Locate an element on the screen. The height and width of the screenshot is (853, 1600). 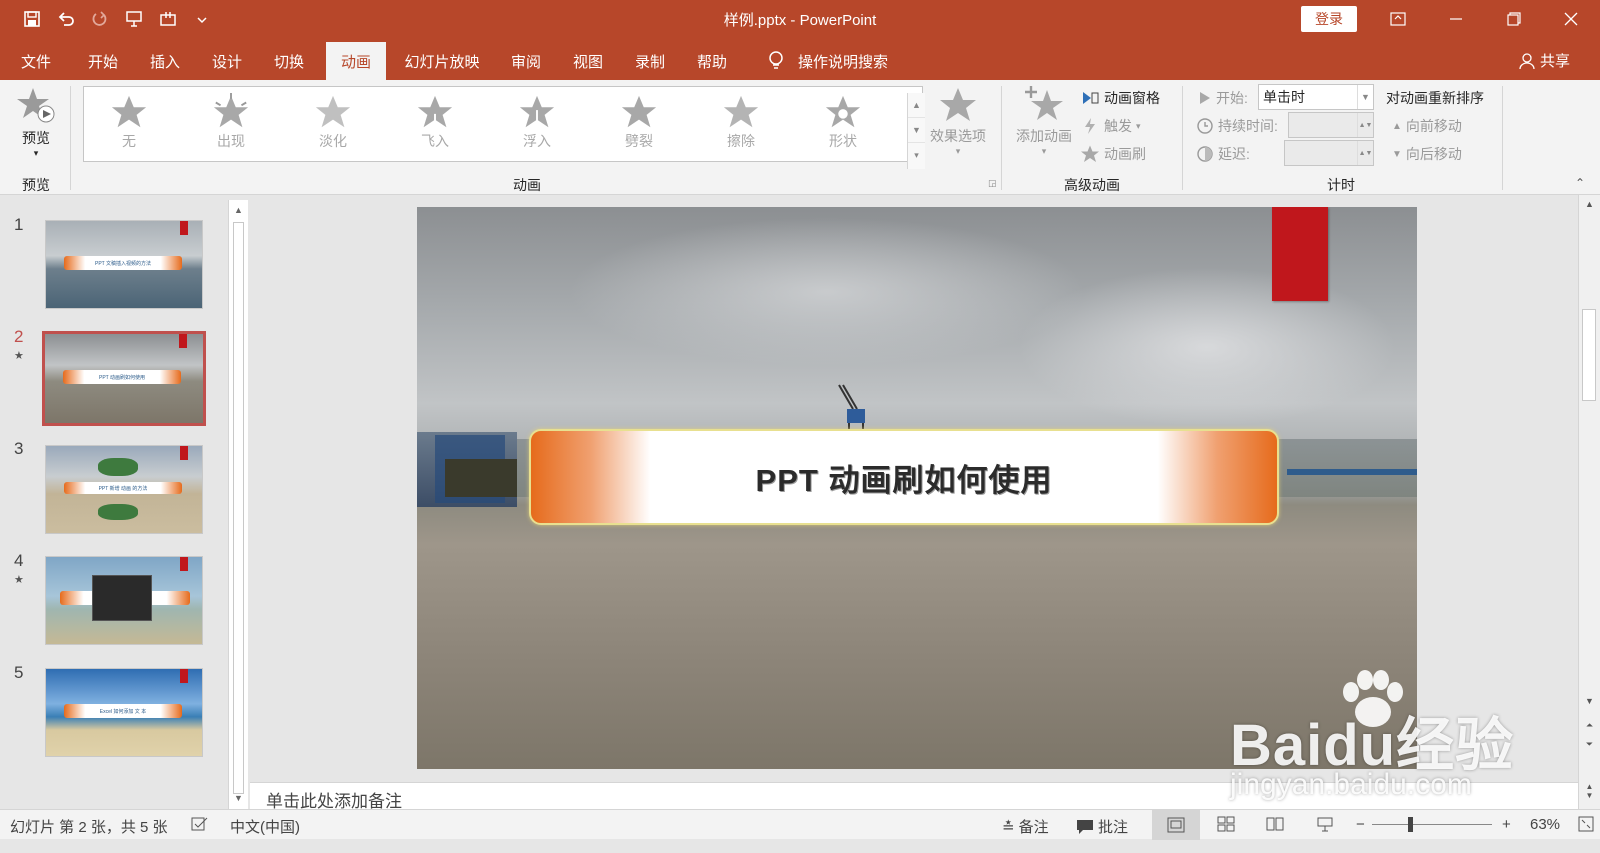
duration-input: ▲▼ is located at coordinates (1331, 125).